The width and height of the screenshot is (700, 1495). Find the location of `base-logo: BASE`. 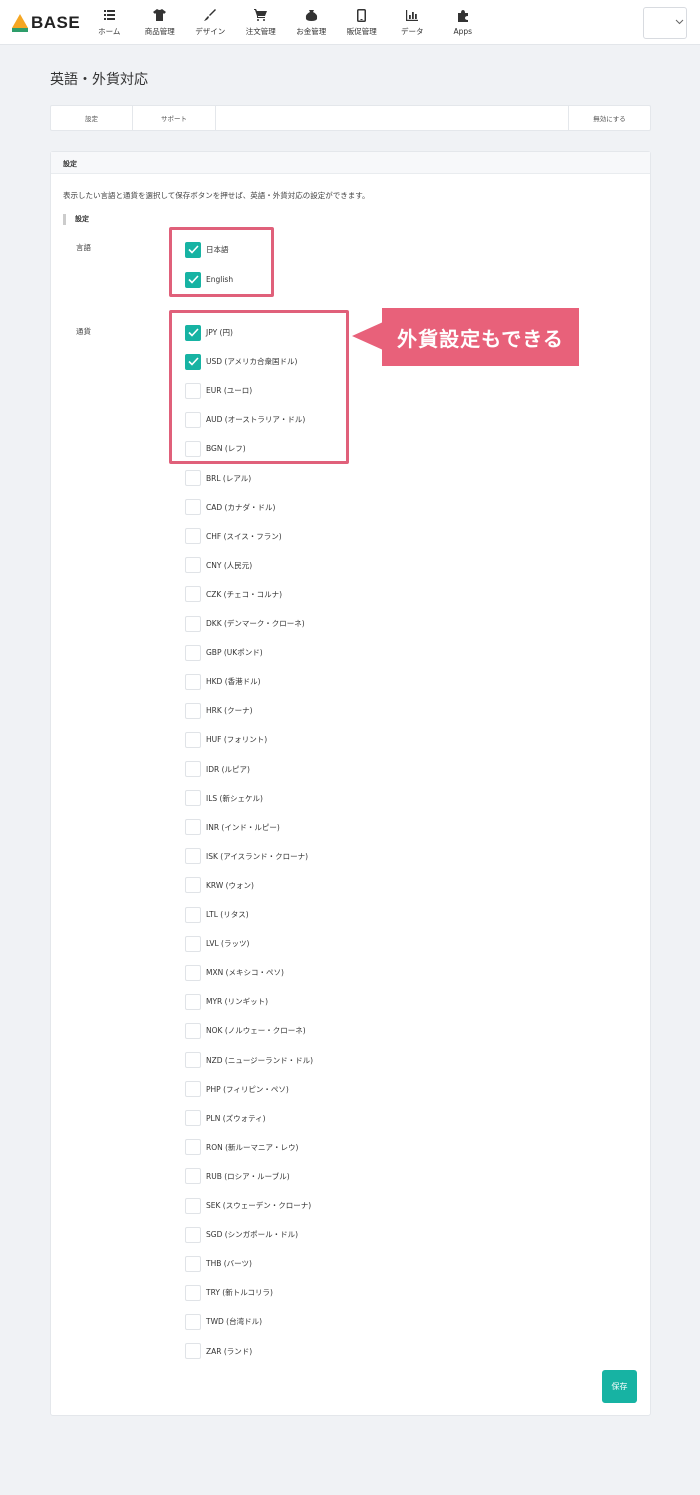

base-logo: BASE is located at coordinates (46, 23).